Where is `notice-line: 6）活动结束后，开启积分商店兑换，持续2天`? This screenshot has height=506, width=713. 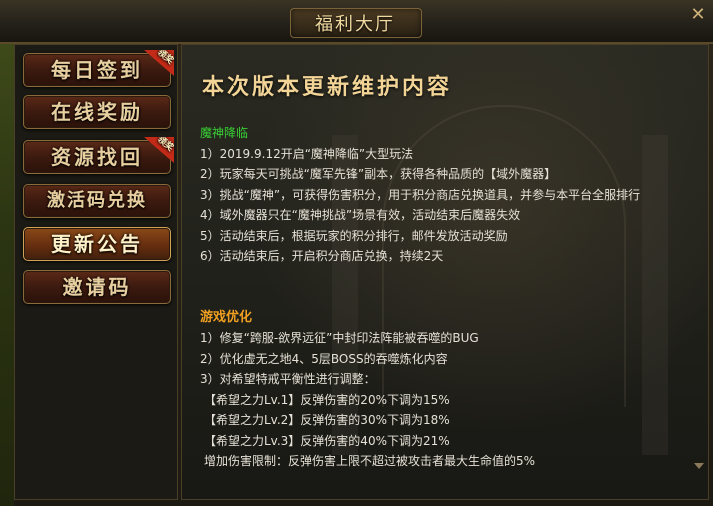
notice-line: 6）活动结束后，开启积分商店兑换，持续2天 is located at coordinates (322, 256).